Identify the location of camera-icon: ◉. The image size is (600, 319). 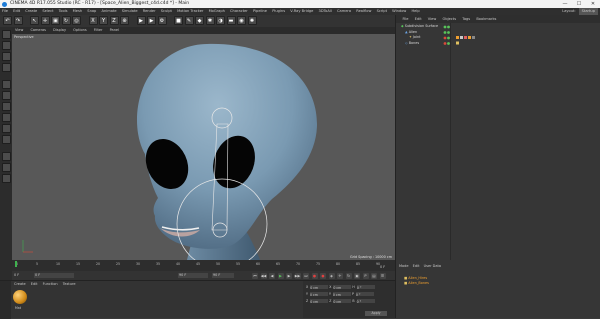
(241, 20).